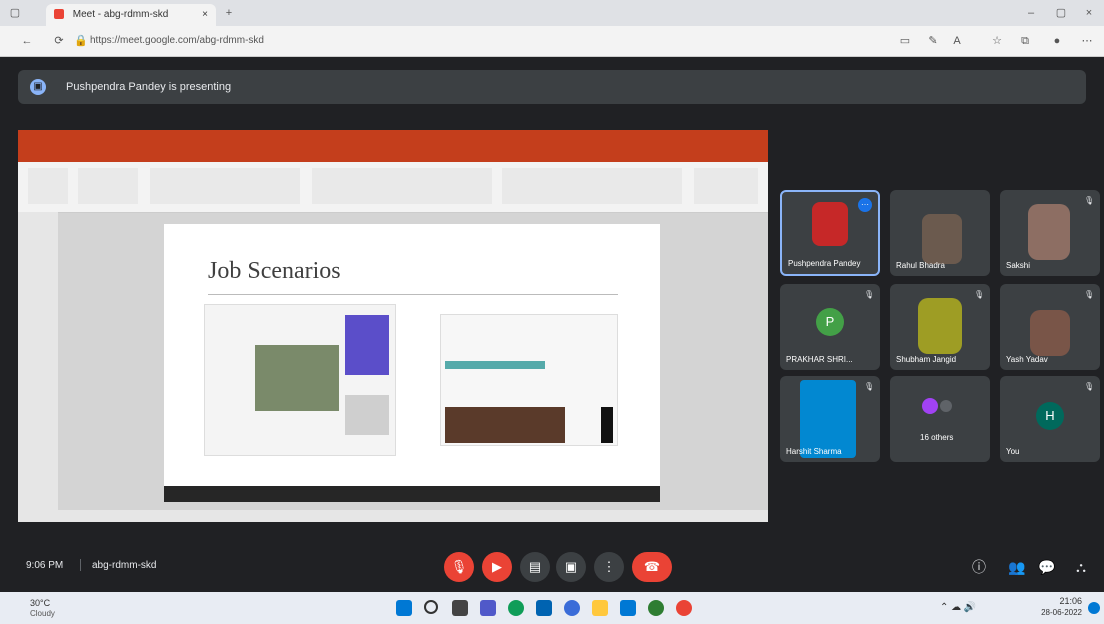 The width and height of the screenshot is (1104, 624). What do you see at coordinates (940, 419) in the screenshot?
I see `others-tile: 16 others` at bounding box center [940, 419].